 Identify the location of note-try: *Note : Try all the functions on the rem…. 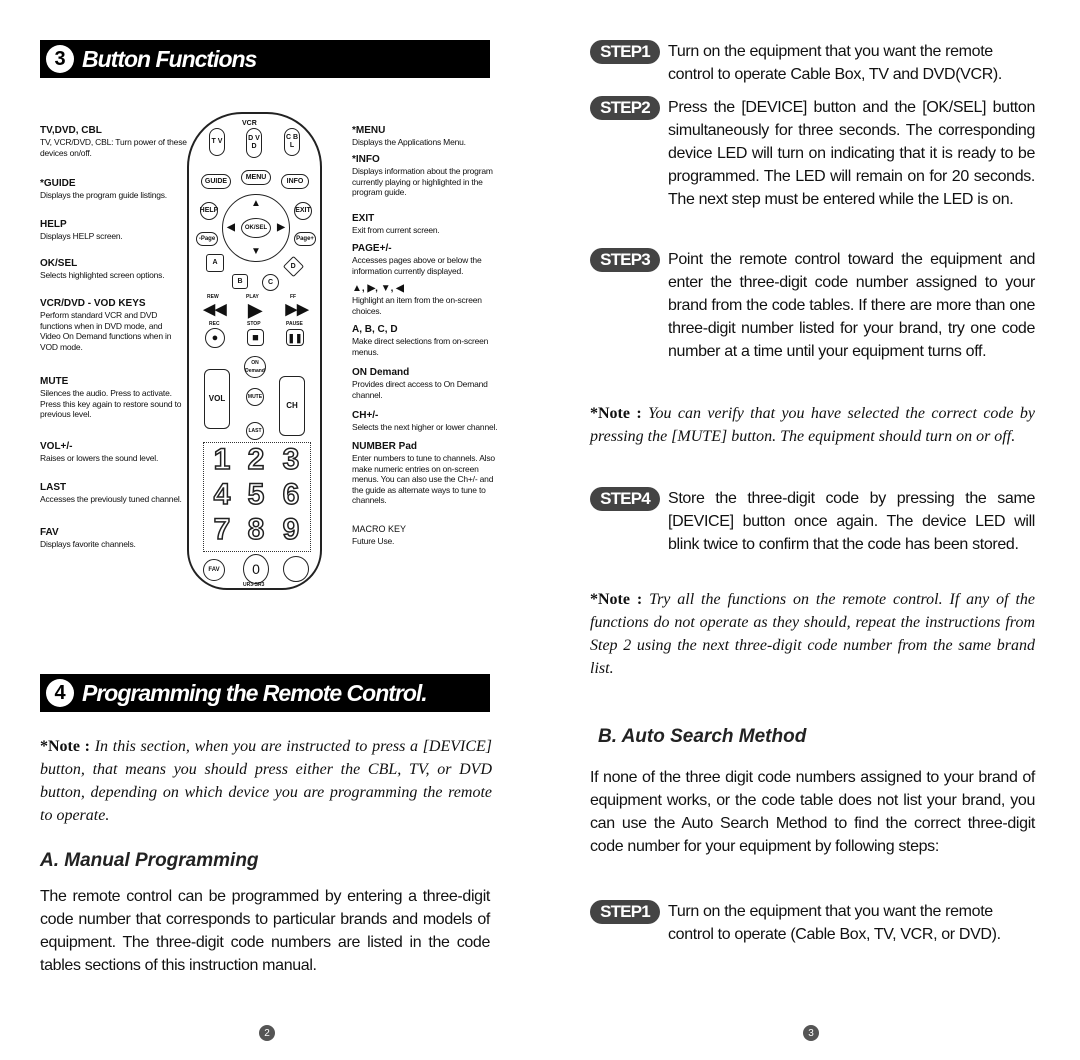
(812, 634).